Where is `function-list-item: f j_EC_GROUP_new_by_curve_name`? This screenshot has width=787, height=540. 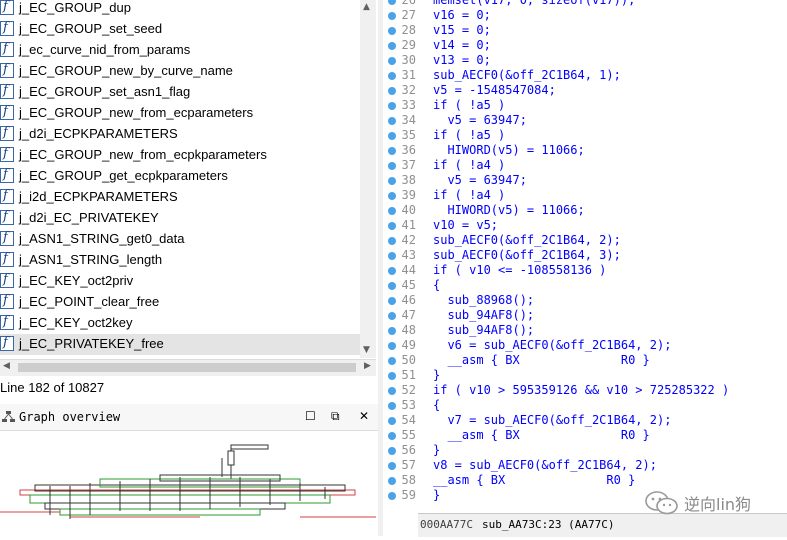 function-list-item: f j_EC_GROUP_new_by_curve_name is located at coordinates (180, 71).